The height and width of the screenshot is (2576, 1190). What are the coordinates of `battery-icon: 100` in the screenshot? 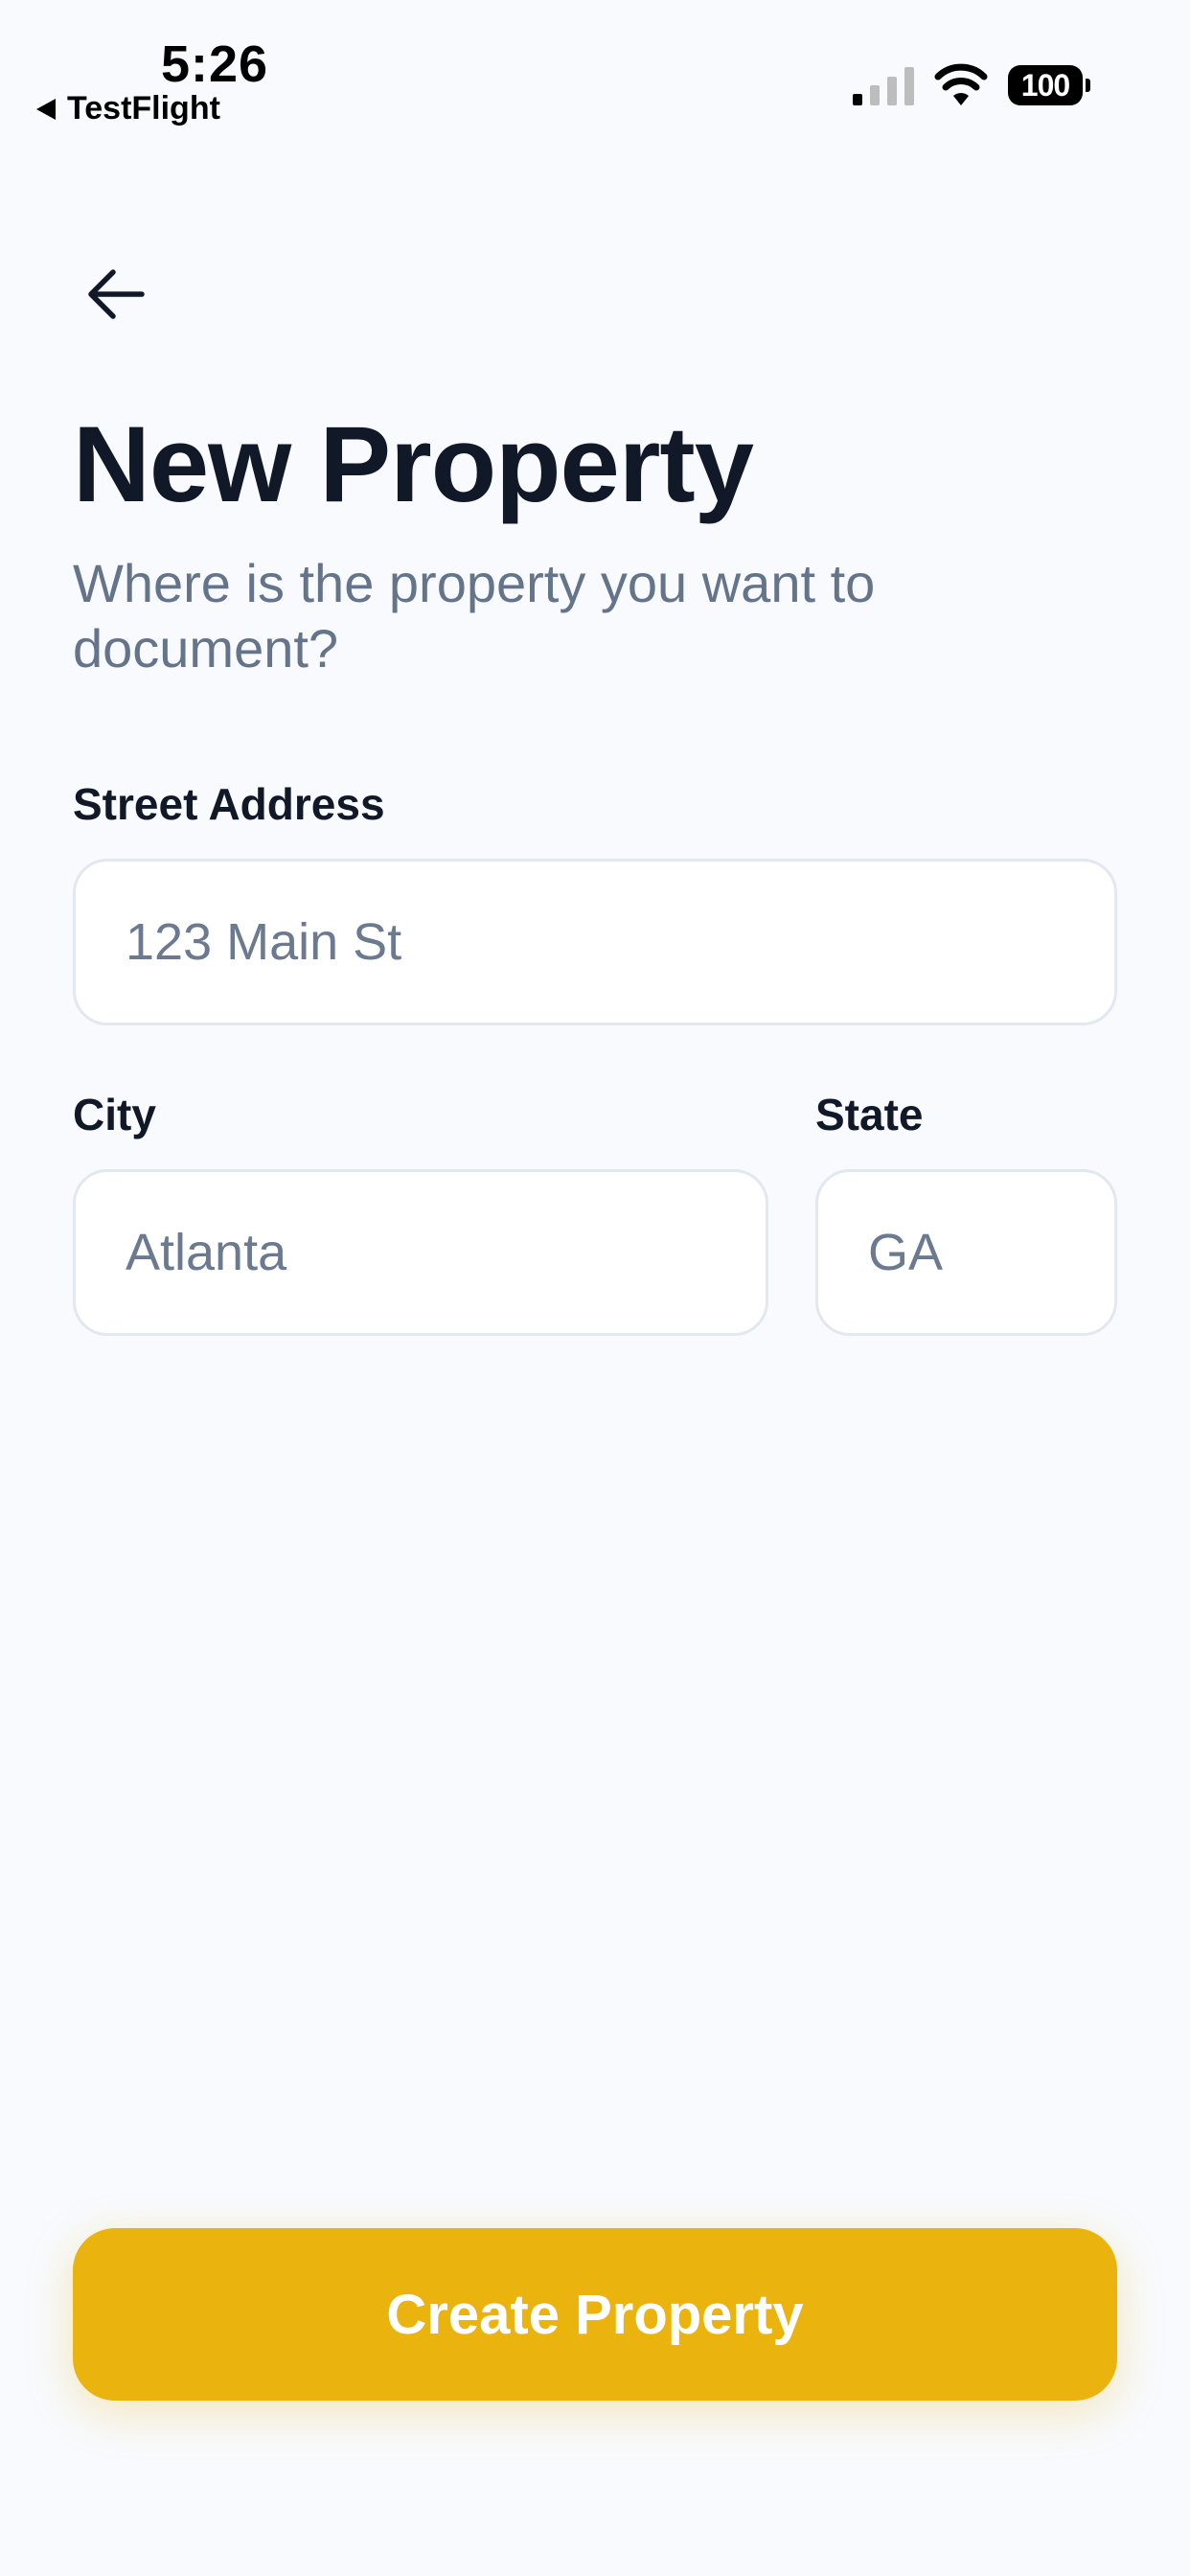 It's located at (1049, 85).